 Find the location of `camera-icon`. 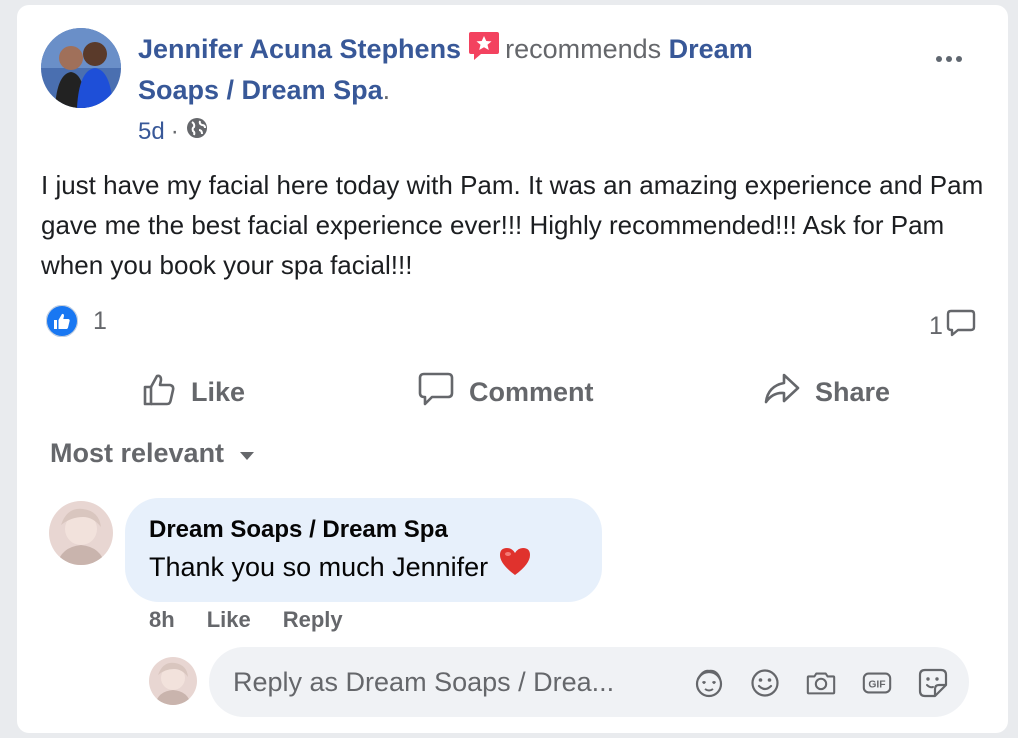

camera-icon is located at coordinates (821, 683).